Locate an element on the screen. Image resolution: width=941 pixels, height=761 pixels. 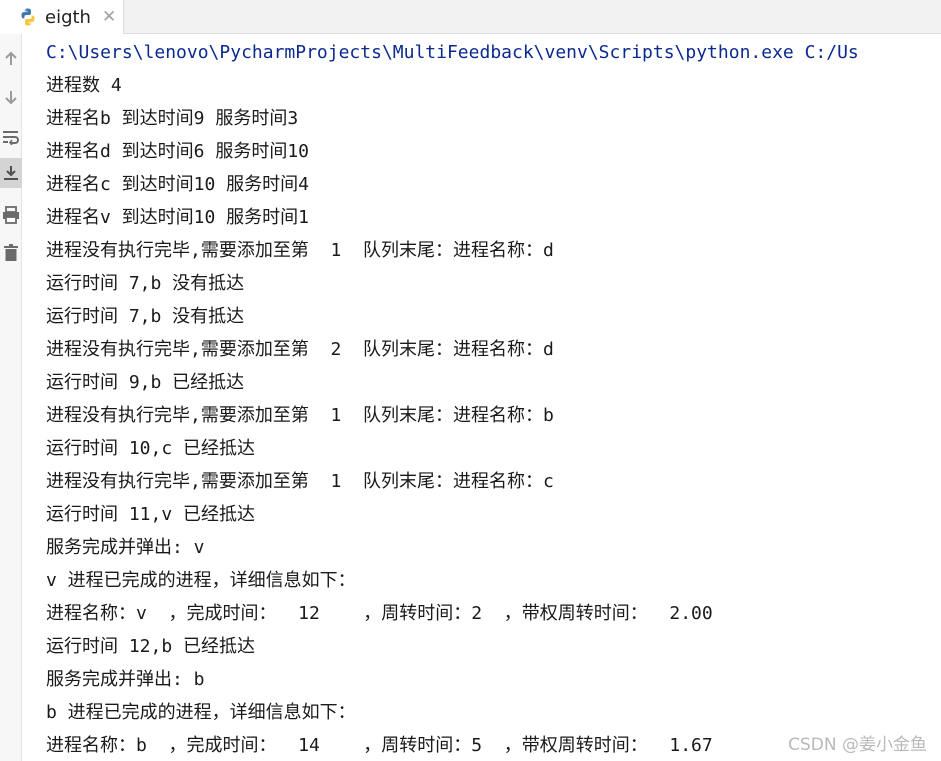
console-line: 进程没有执行完毕,需要添加至第 2 队列末尾：进程名称：d is located at coordinates (300, 349).